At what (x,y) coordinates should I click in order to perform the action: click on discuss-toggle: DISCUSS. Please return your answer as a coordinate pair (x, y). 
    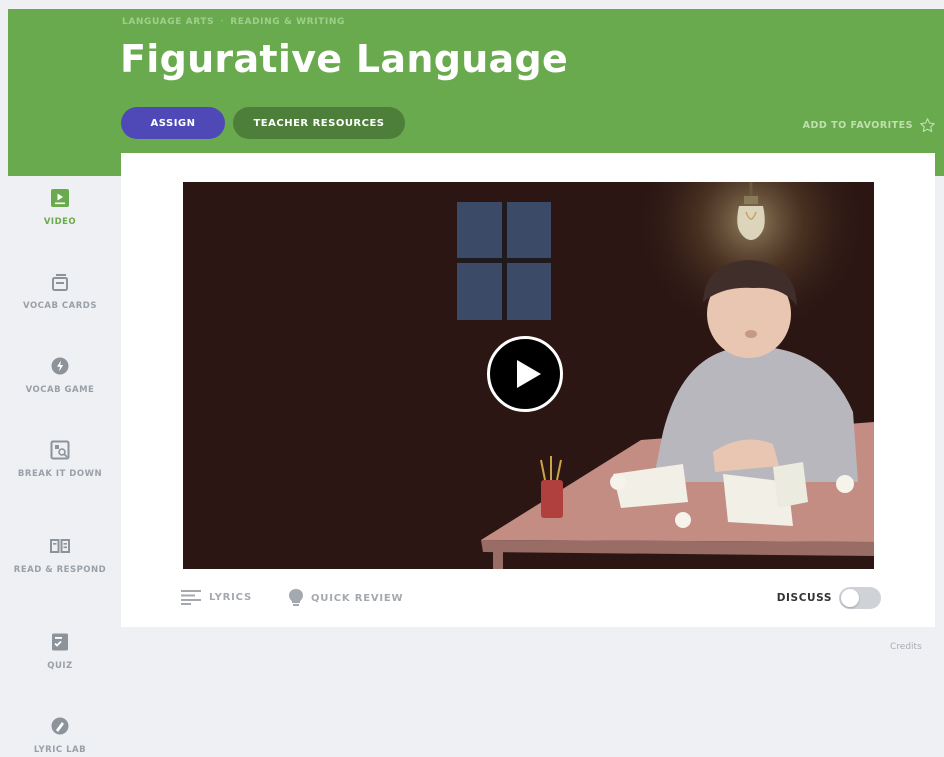
    Looking at the image, I should click on (829, 598).